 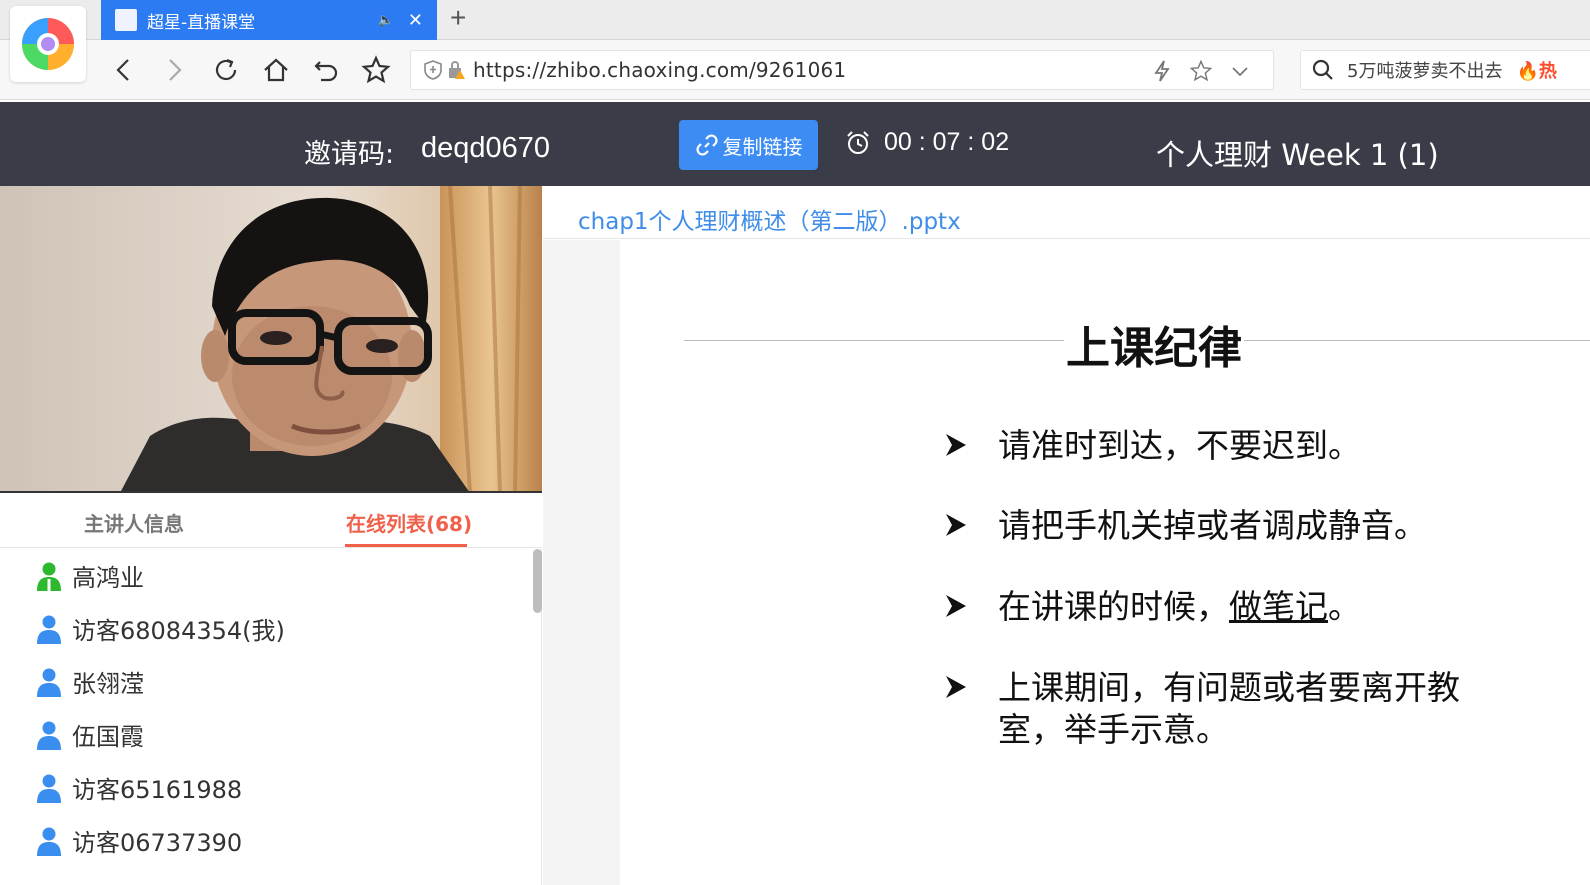 I want to click on invite-code-value: deqd0670, so click(x=486, y=148).